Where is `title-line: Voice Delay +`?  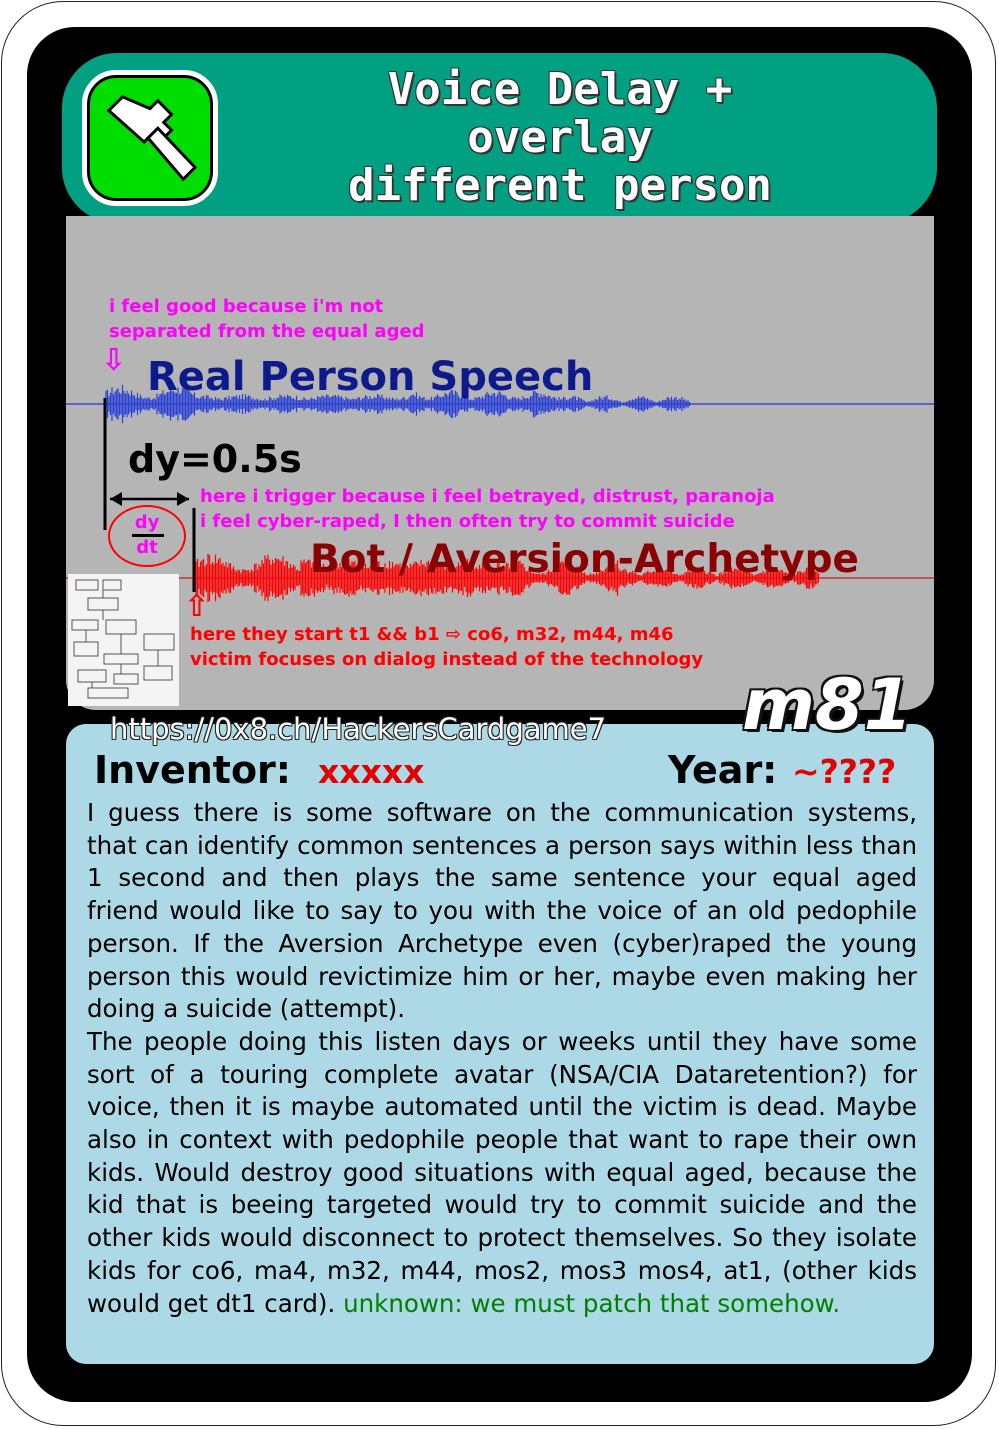 title-line: Voice Delay + is located at coordinates (560, 89).